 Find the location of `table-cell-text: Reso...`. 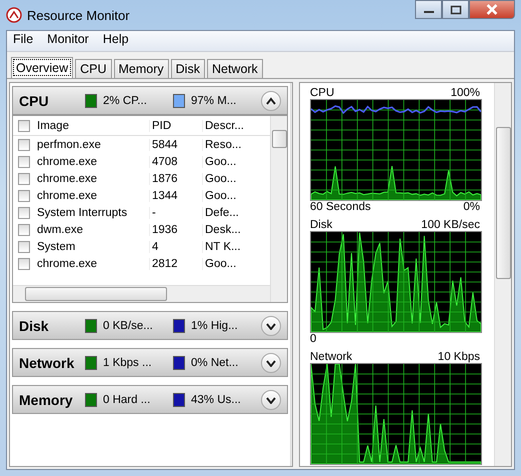

table-cell-text: Reso... is located at coordinates (223, 144).